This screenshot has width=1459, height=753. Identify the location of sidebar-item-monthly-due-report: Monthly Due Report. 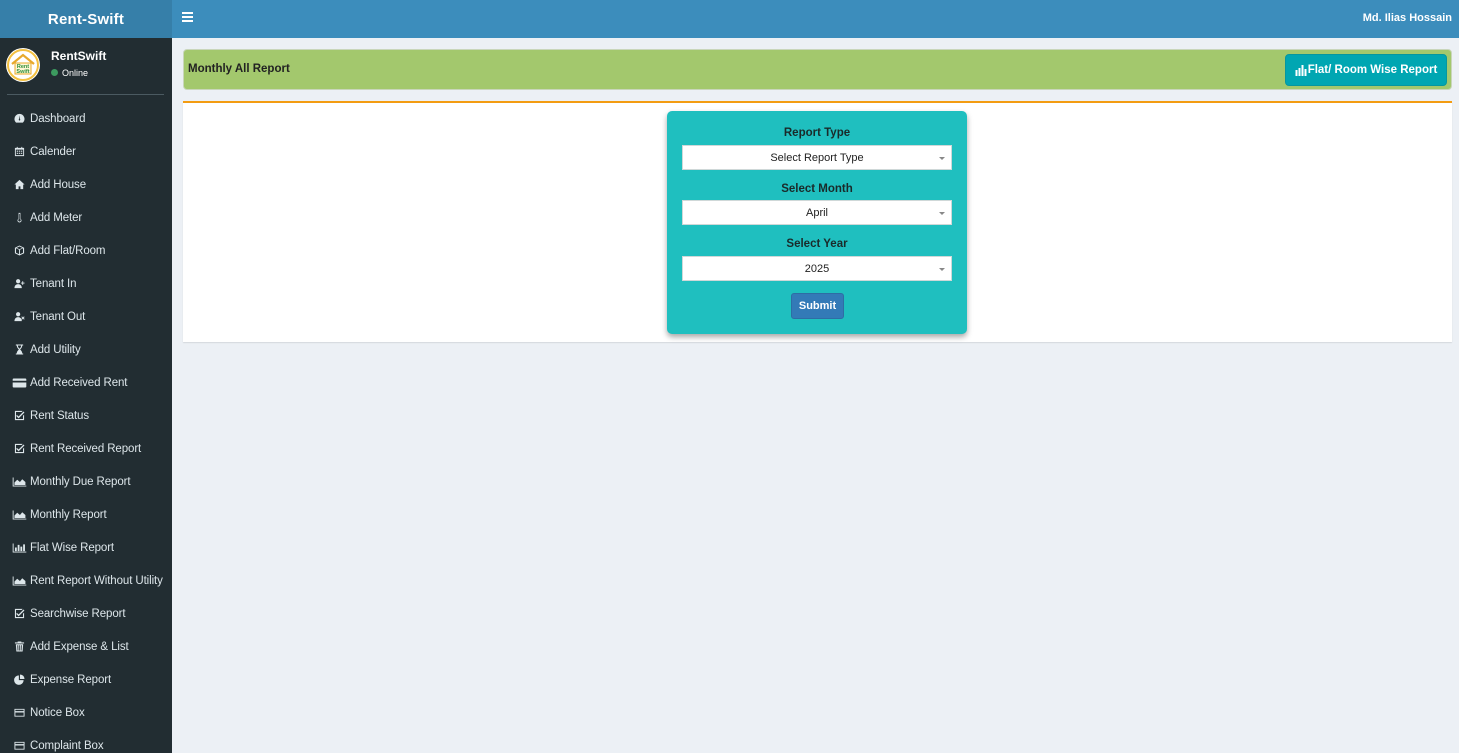
(86, 481).